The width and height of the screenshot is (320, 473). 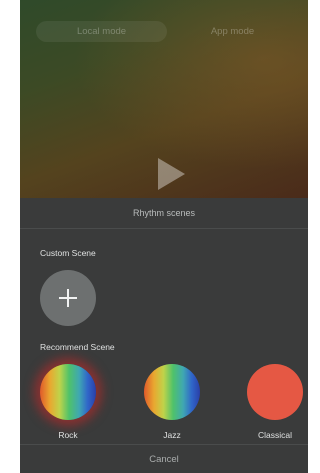 What do you see at coordinates (232, 31) in the screenshot?
I see `app-mode-tab: App mode` at bounding box center [232, 31].